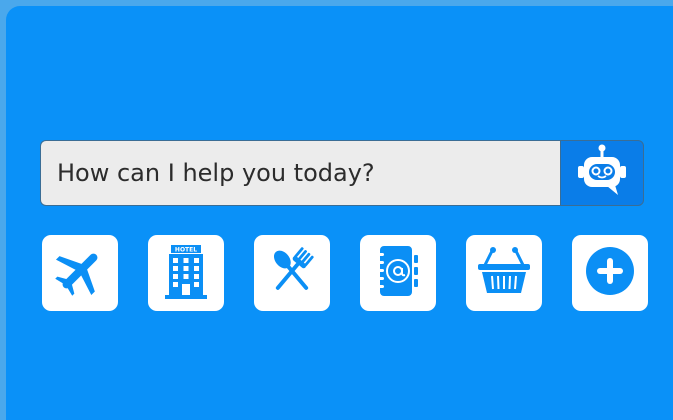 The width and height of the screenshot is (673, 420). I want to click on shortcut-contacts, so click(398, 273).